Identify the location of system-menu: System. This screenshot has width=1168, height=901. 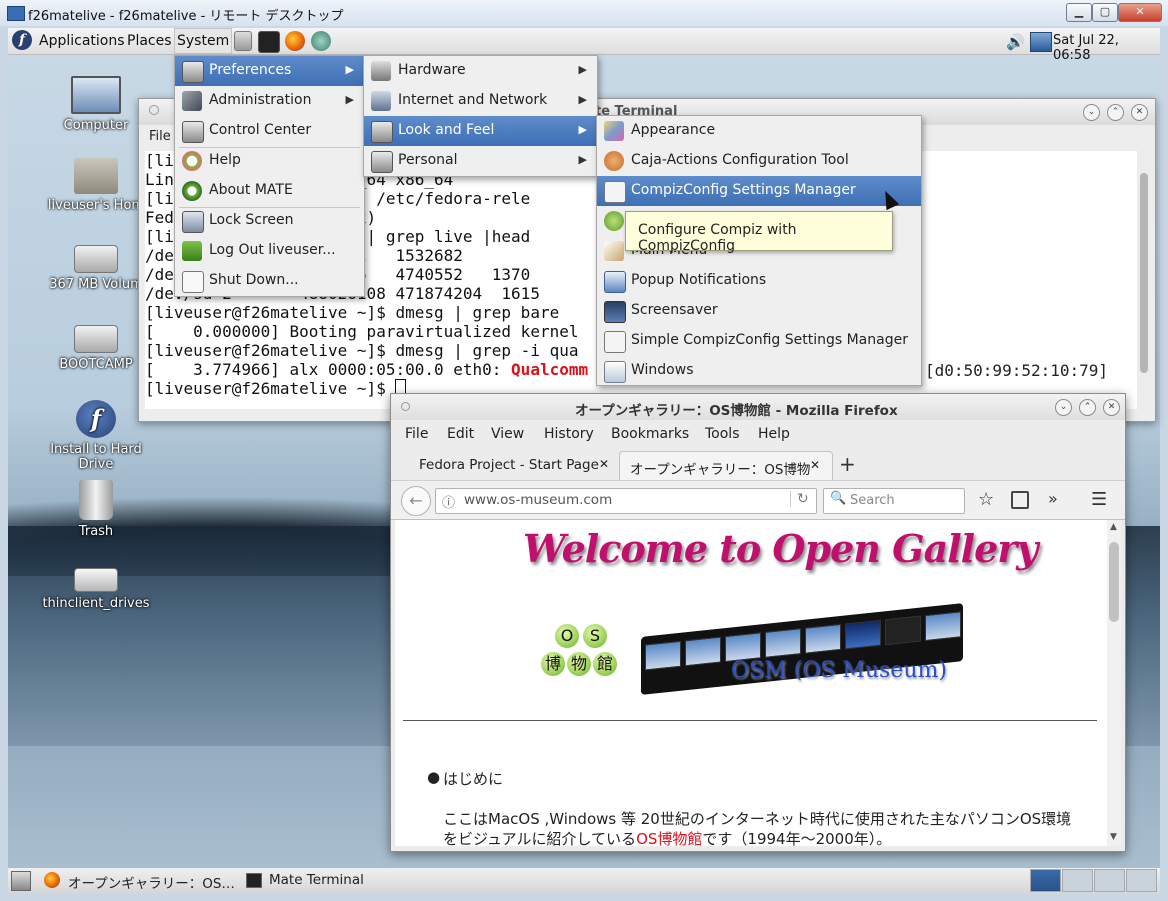
(203, 41).